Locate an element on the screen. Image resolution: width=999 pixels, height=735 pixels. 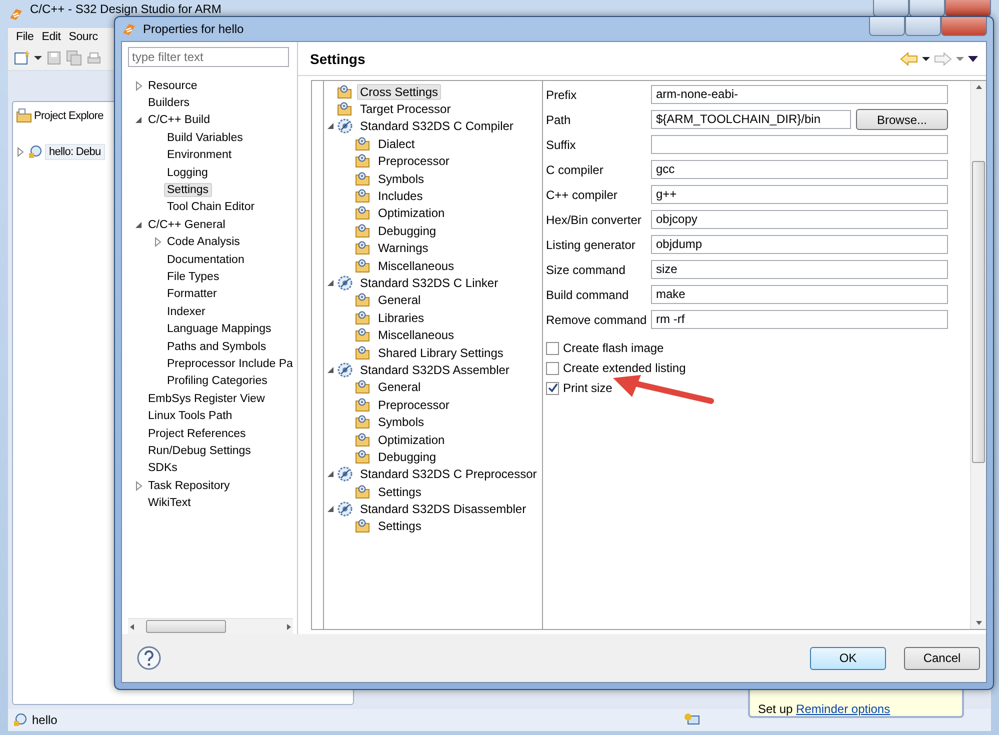
text-field: objdump is located at coordinates (799, 244).